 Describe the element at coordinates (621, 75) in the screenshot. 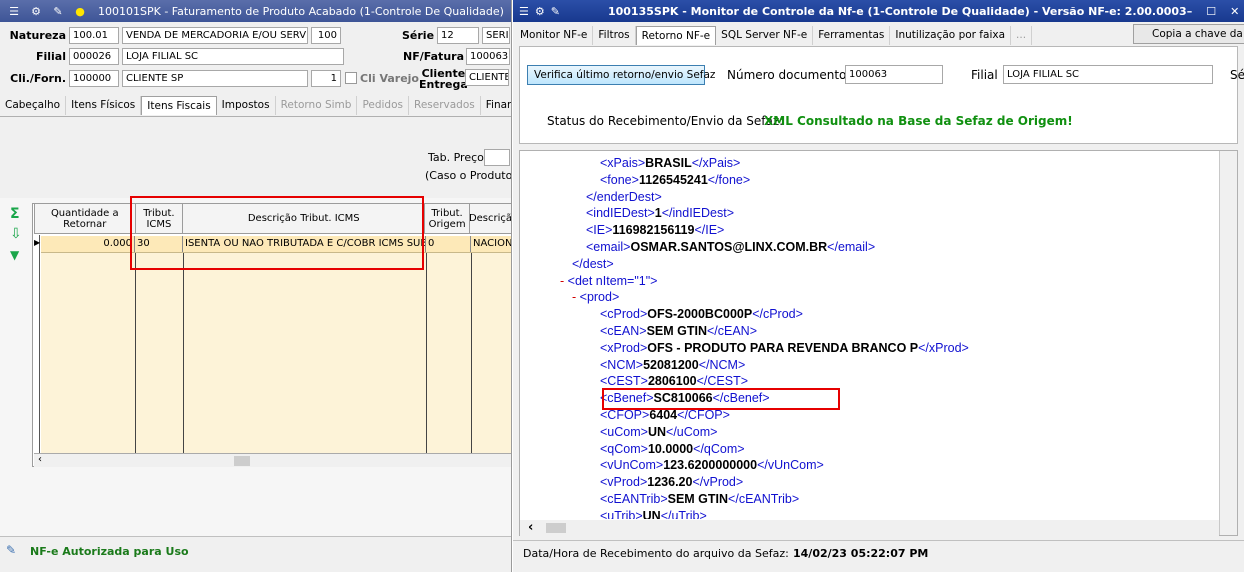

I see `verify-sefaz-button: Verifica último retorno/envio Sefaz` at that location.